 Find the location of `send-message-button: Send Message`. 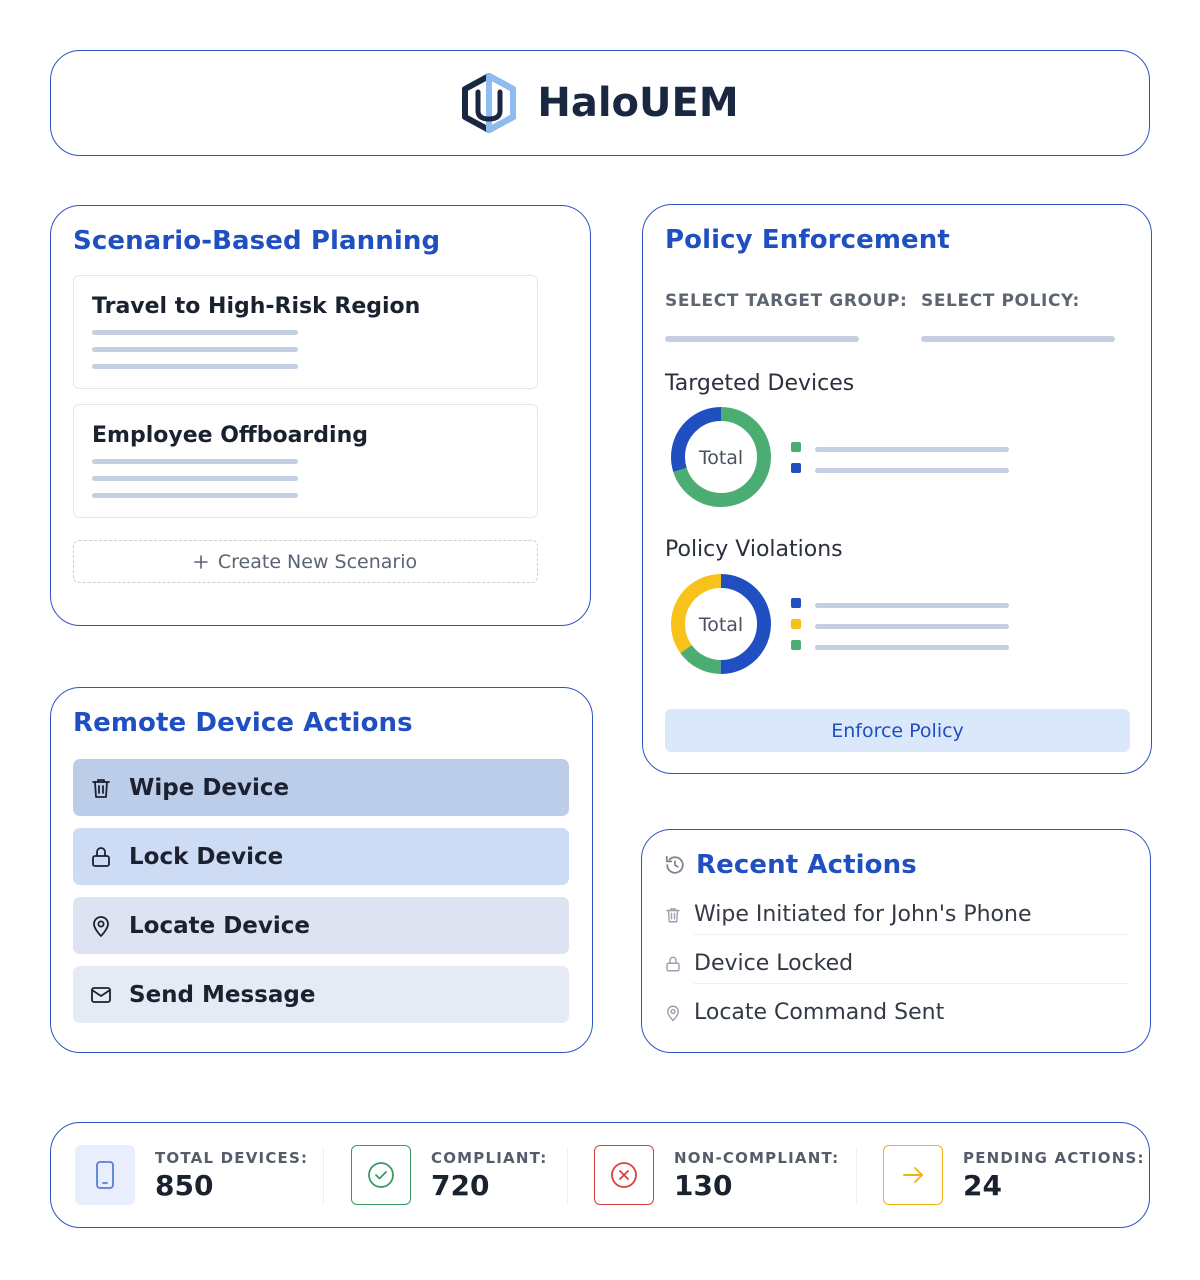

send-message-button: Send Message is located at coordinates (321, 994).